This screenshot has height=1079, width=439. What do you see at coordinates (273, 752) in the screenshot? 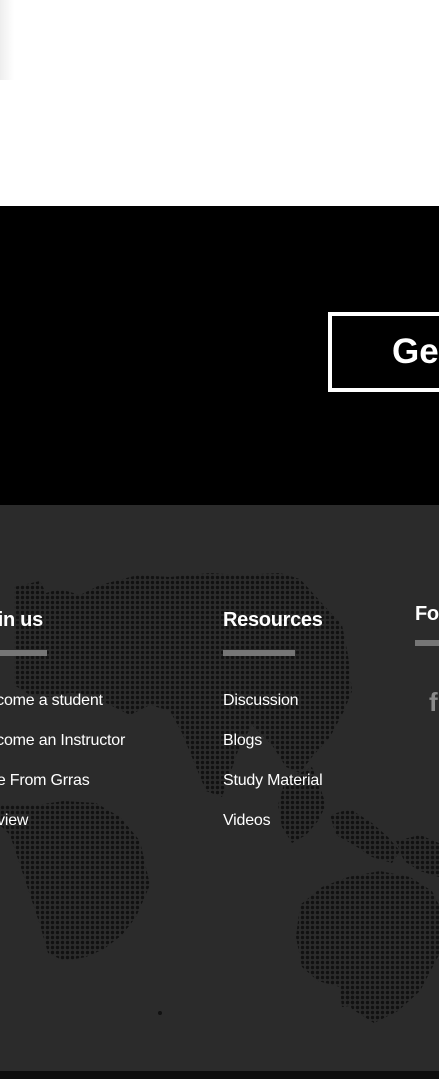
I see `link-blogs: Blogs` at bounding box center [273, 752].